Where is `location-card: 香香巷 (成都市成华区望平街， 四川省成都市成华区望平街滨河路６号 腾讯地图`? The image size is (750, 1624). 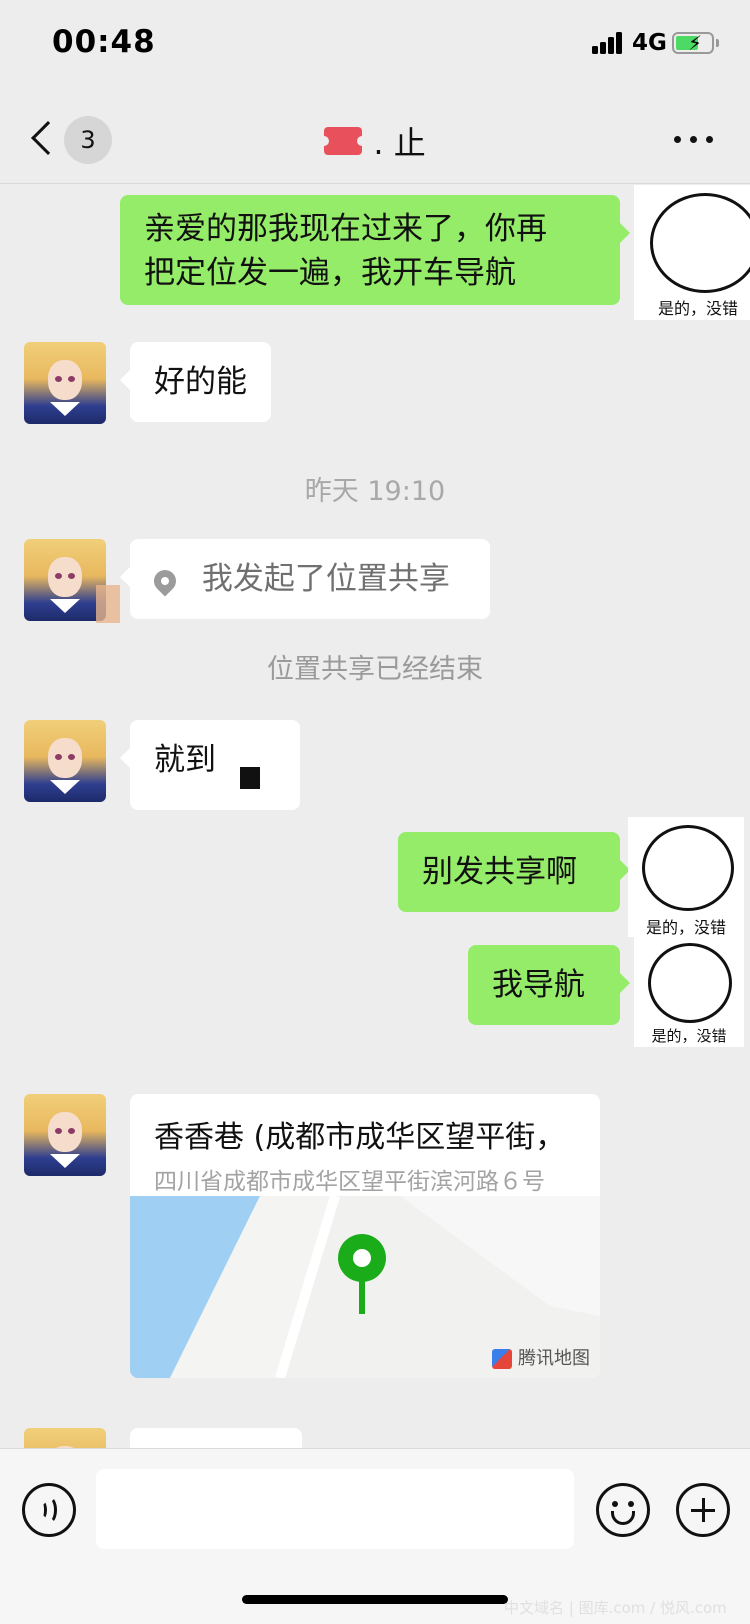
location-card: 香香巷 (成都市成华区望平街， 四川省成都市成华区望平街滨河路６号 腾讯地图 is located at coordinates (365, 1236).